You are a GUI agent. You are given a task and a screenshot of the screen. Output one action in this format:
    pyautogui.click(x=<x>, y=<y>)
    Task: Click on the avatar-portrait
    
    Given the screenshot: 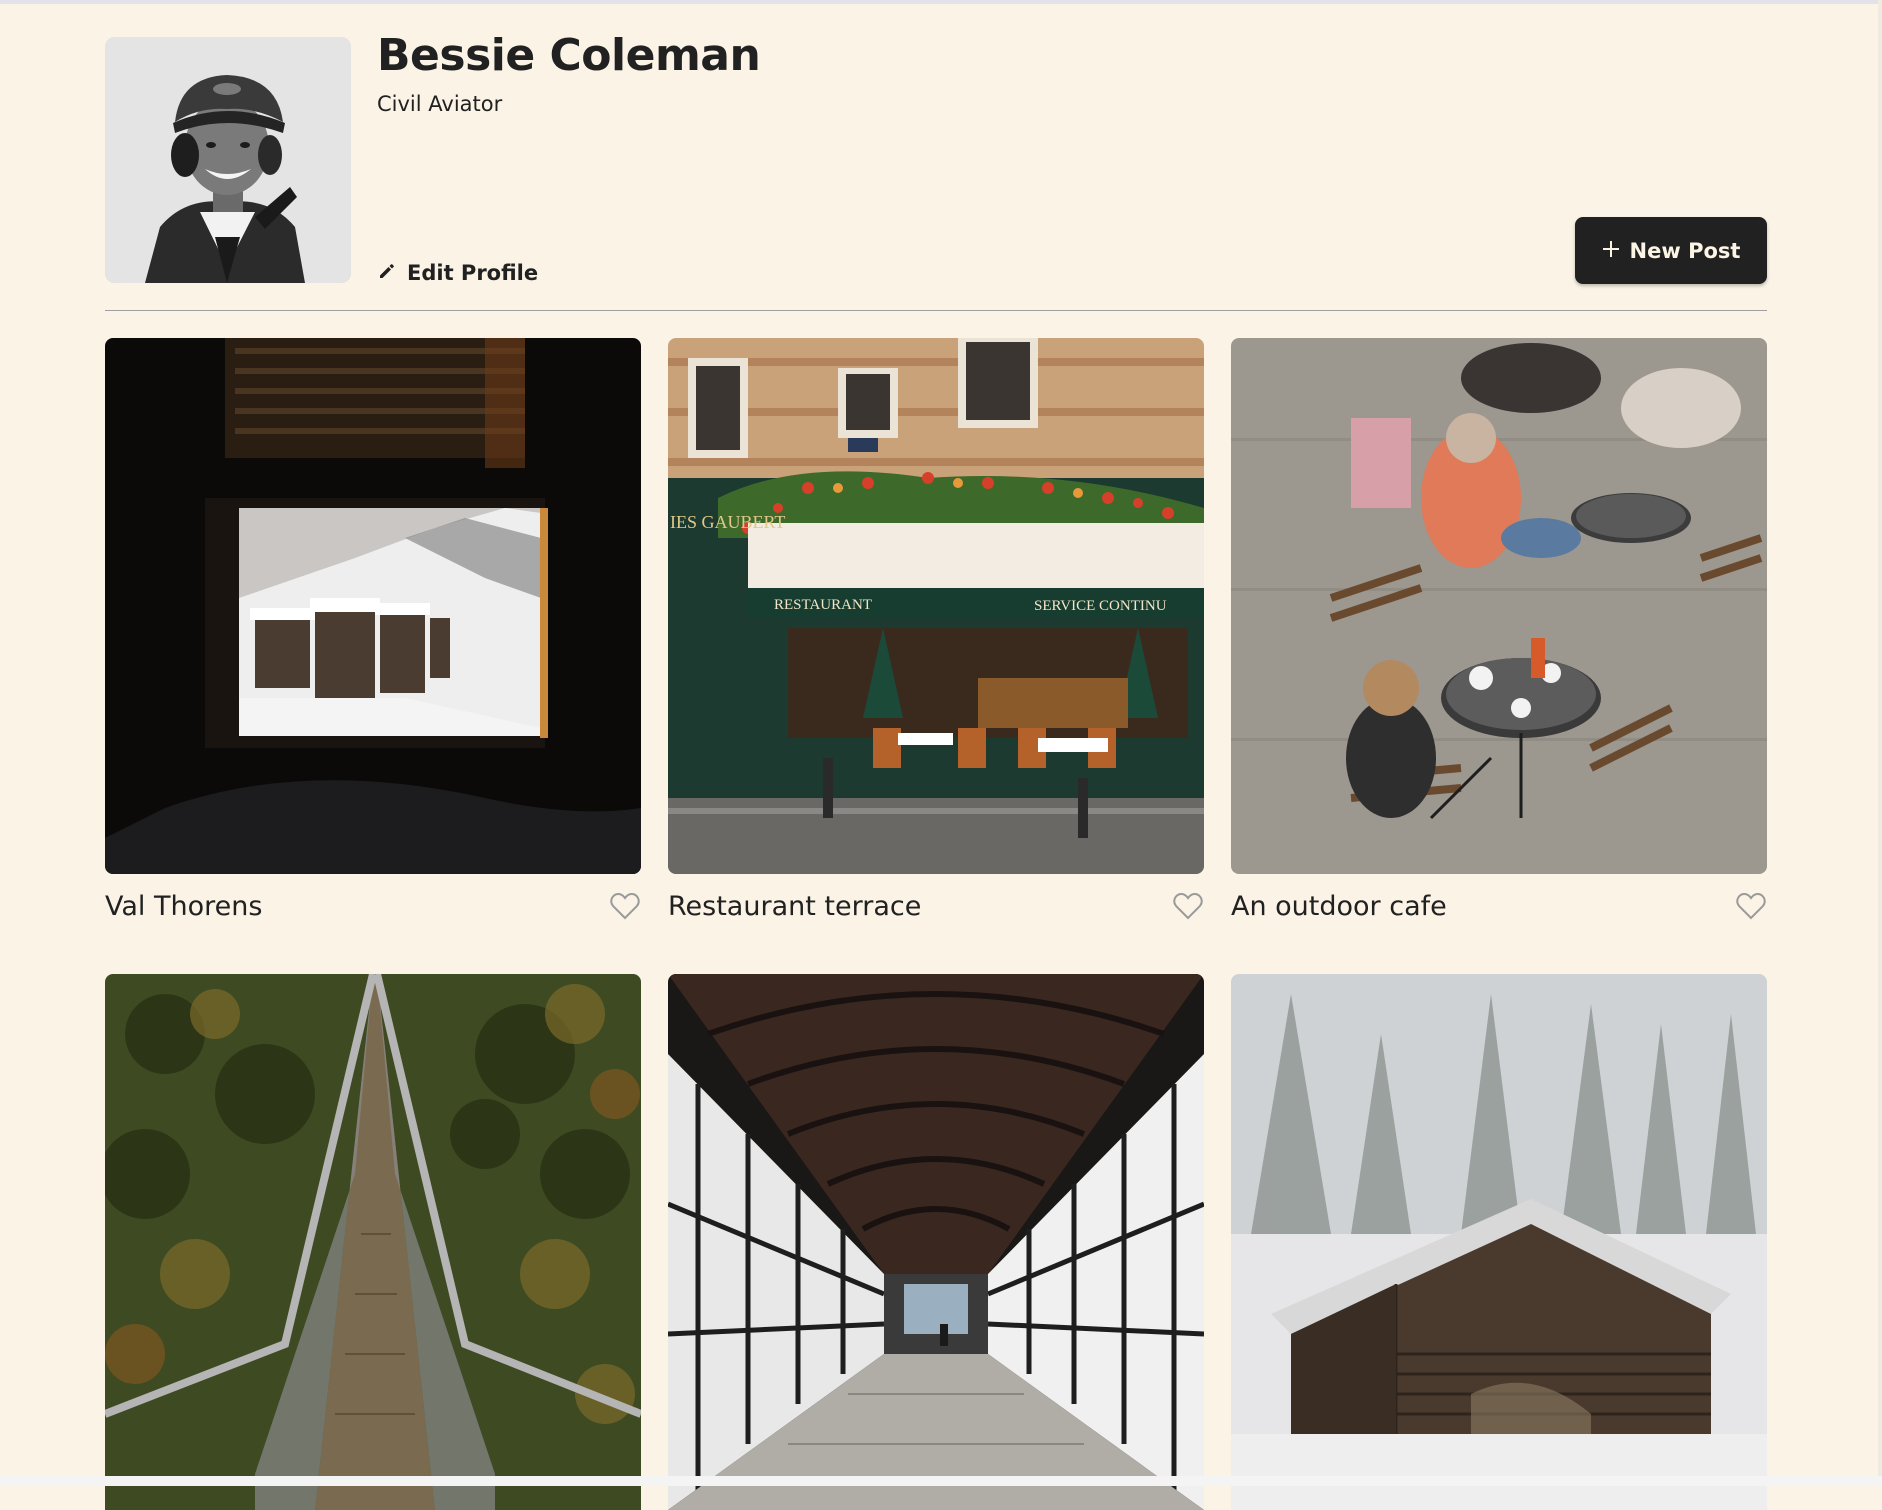 What is the action you would take?
    pyautogui.click(x=228, y=160)
    